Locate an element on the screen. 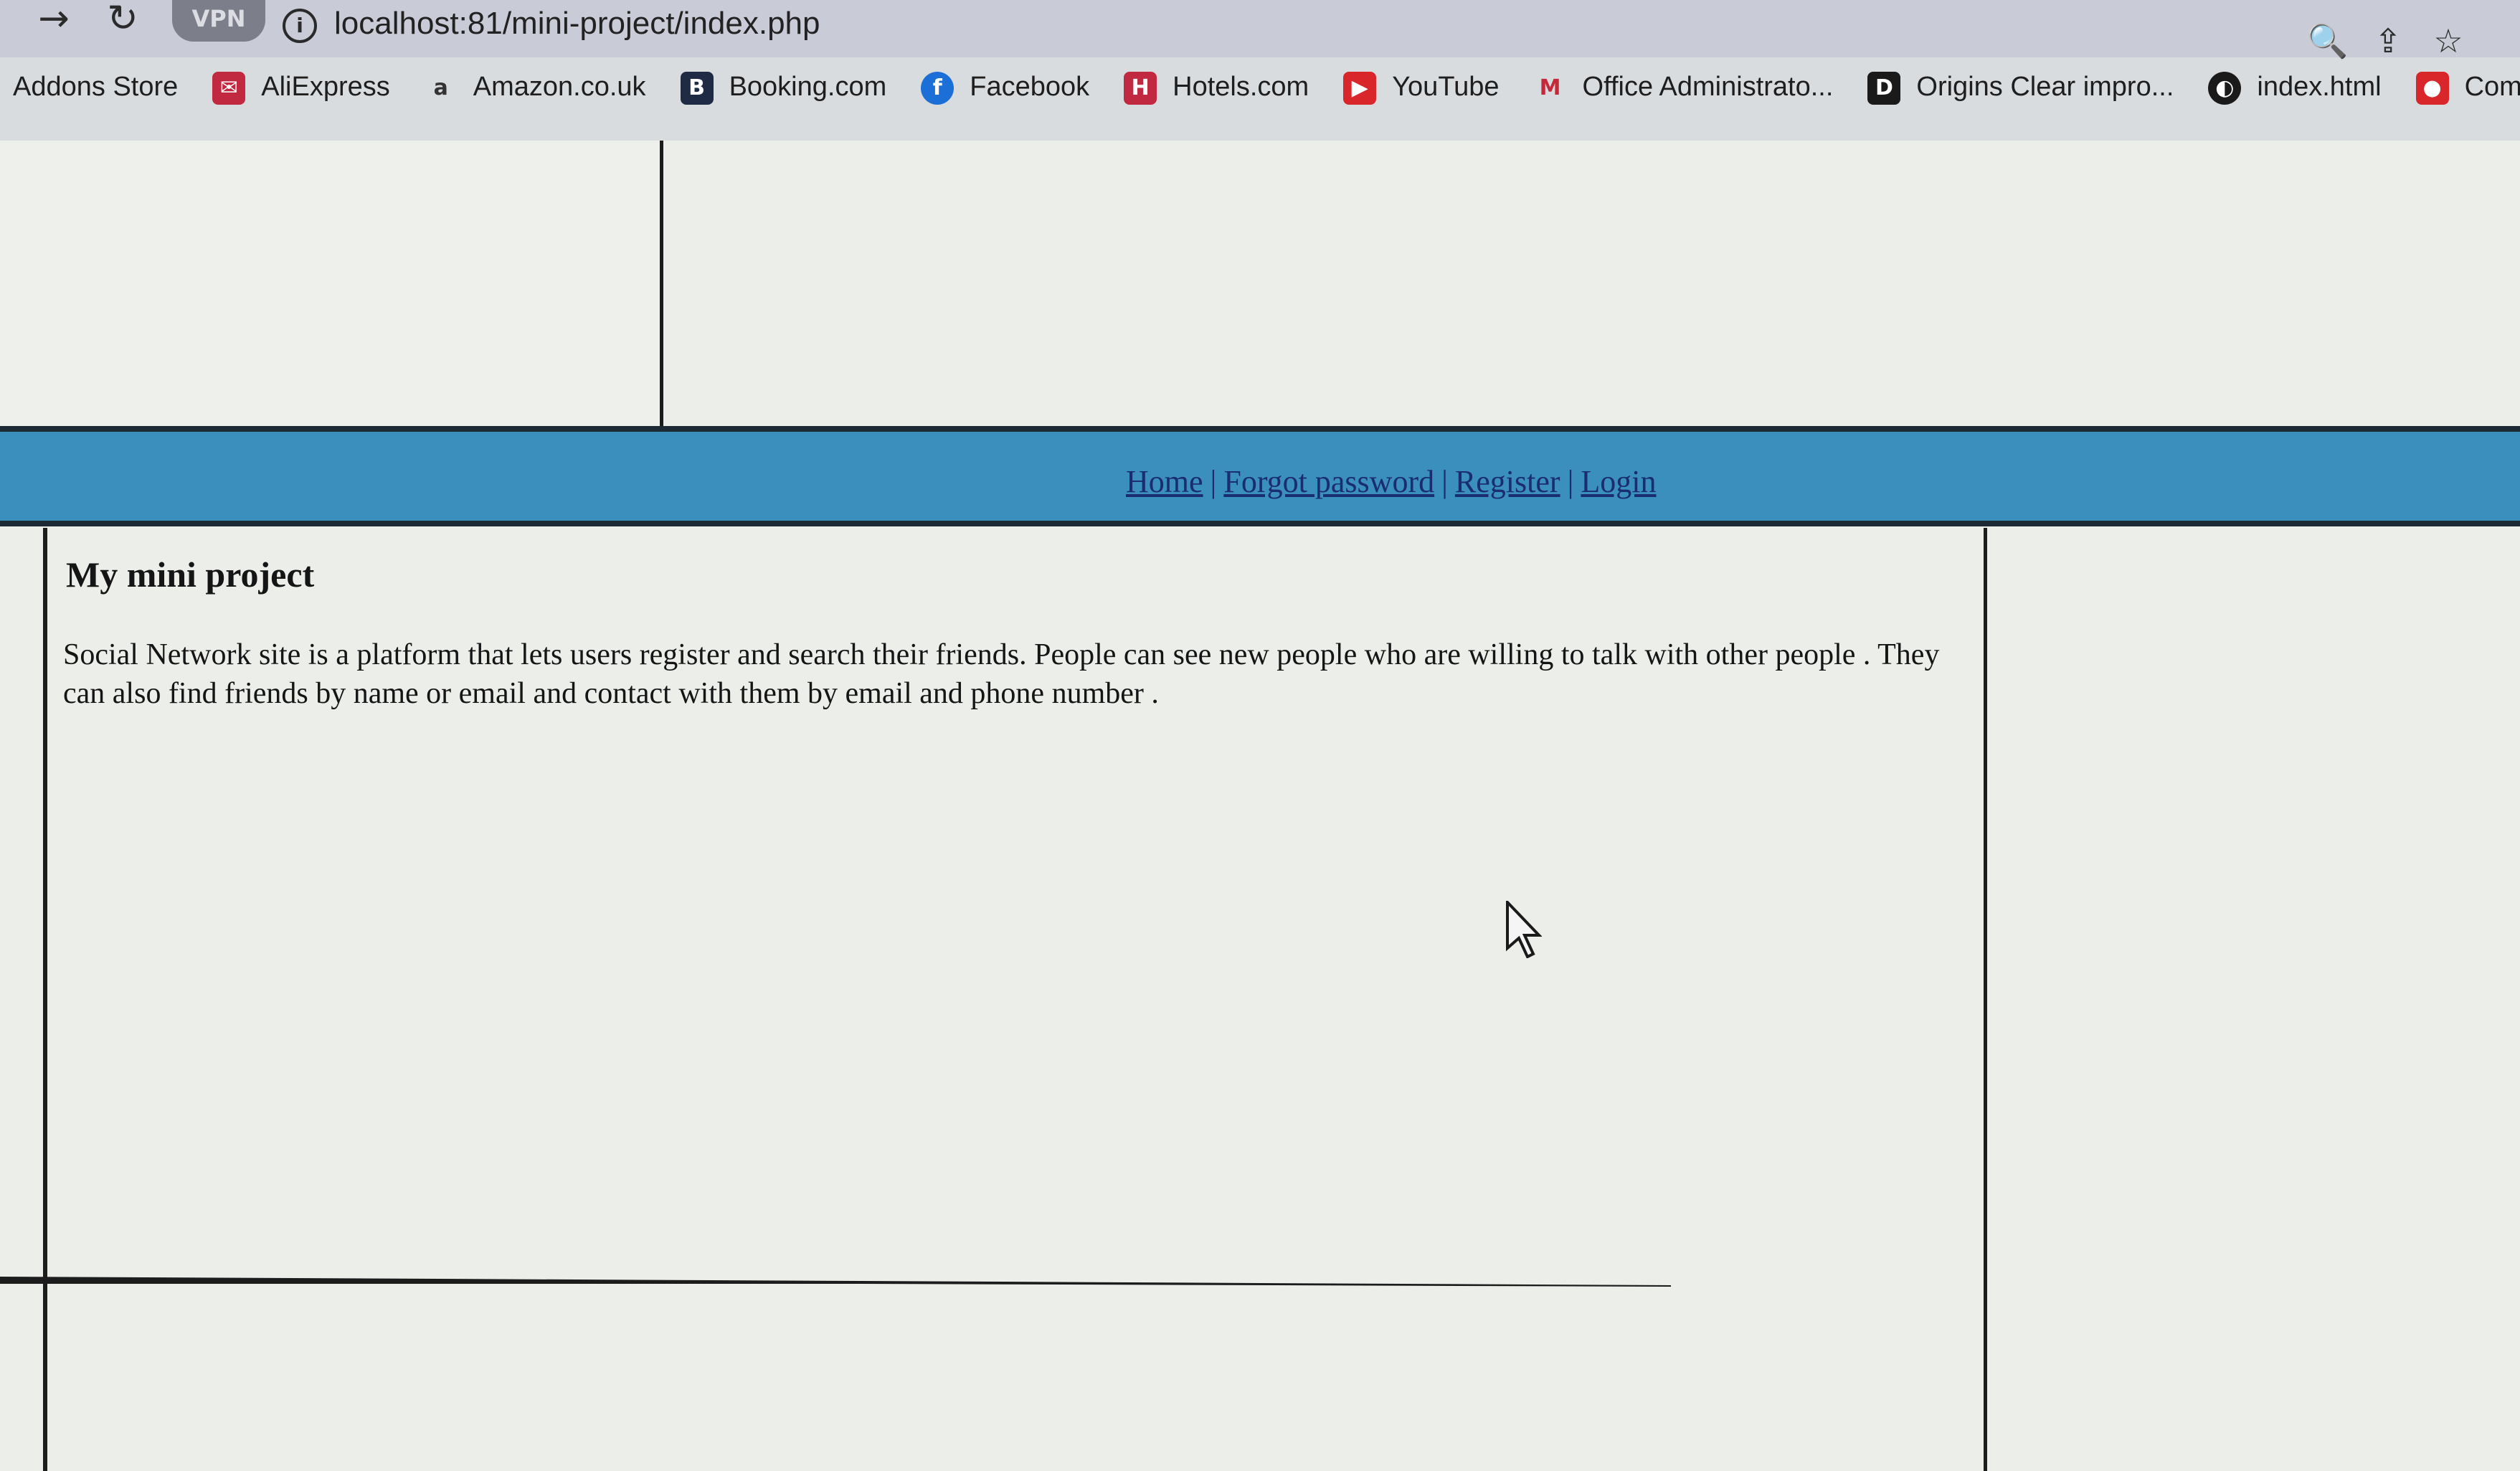  bookmark-hotels: H Hotels.com is located at coordinates (1216, 87).